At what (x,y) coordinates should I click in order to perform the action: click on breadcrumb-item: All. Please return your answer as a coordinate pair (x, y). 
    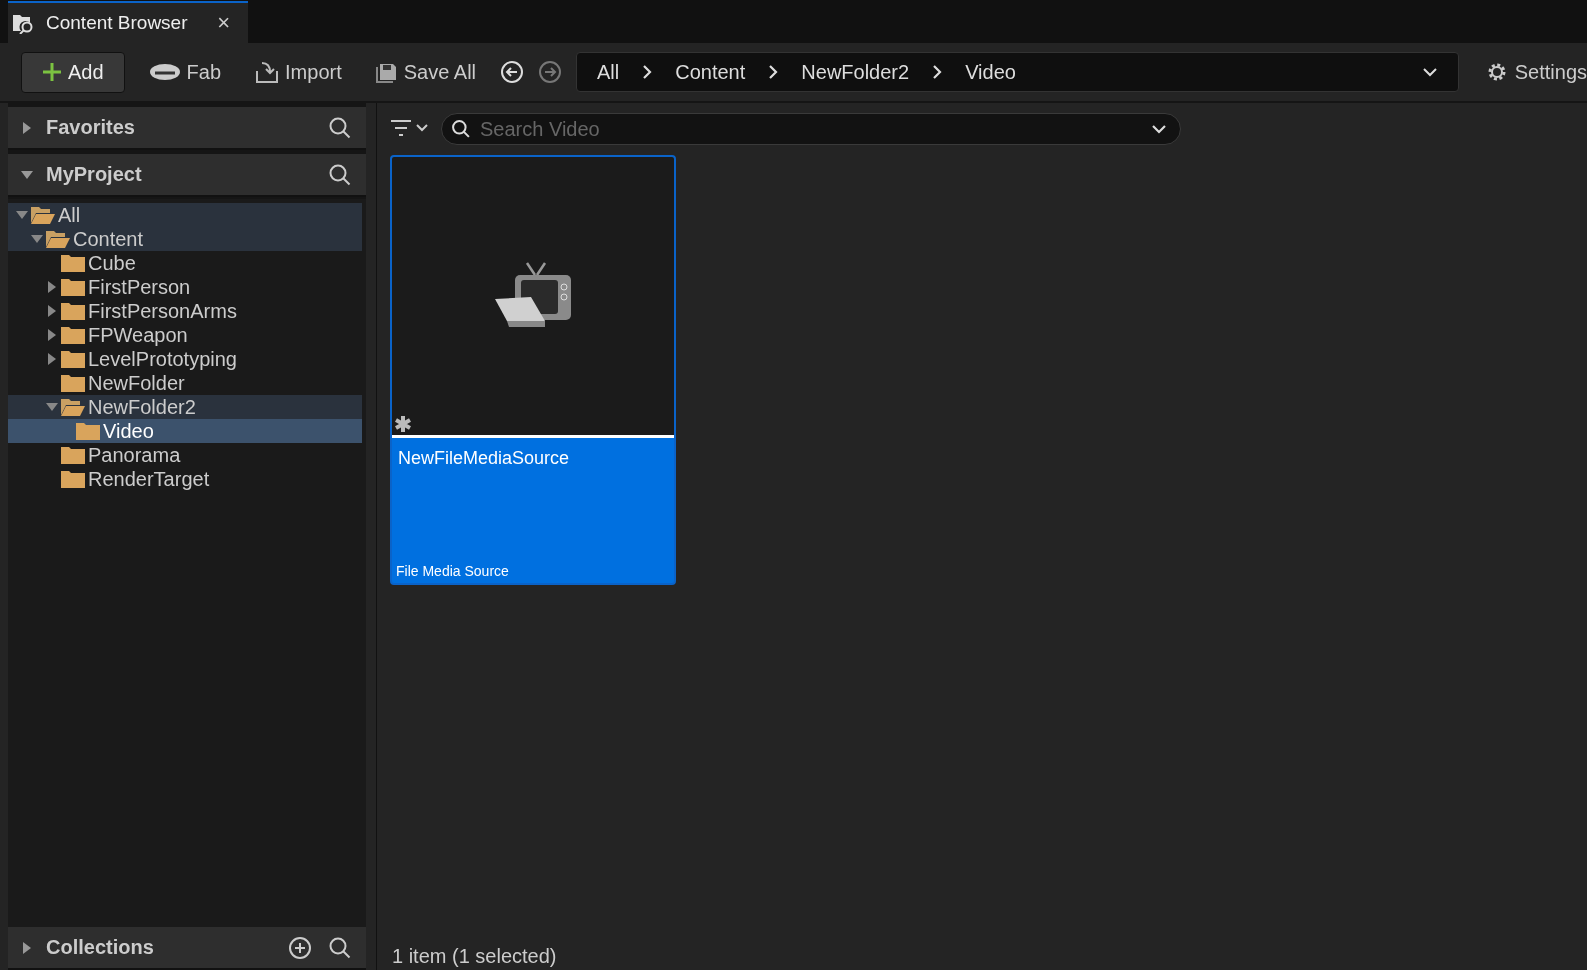
    Looking at the image, I should click on (608, 72).